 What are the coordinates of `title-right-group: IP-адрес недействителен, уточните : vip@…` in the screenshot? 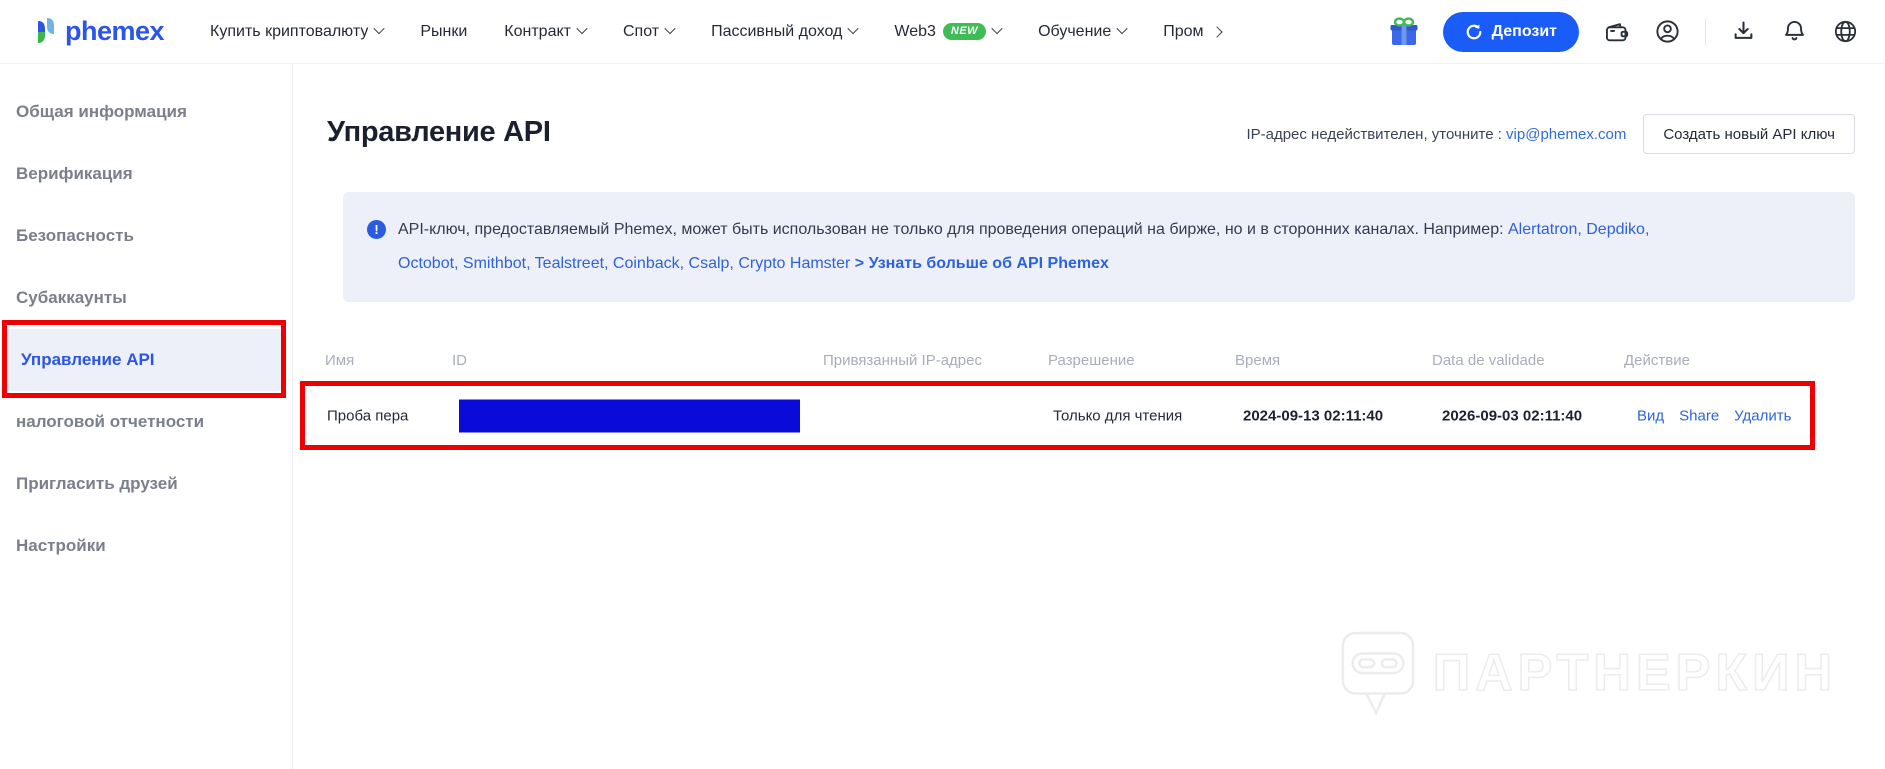 It's located at (1550, 134).